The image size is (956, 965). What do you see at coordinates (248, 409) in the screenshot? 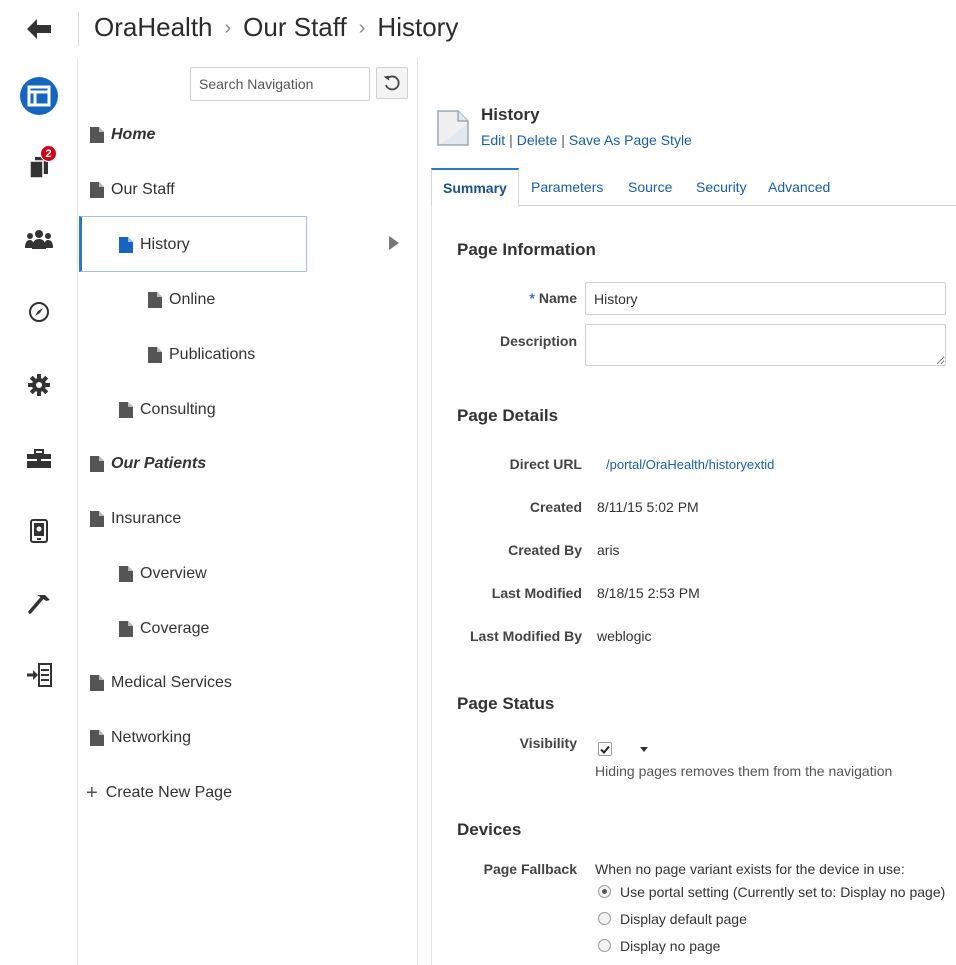
I see `nav-item-consulting: Consulting` at bounding box center [248, 409].